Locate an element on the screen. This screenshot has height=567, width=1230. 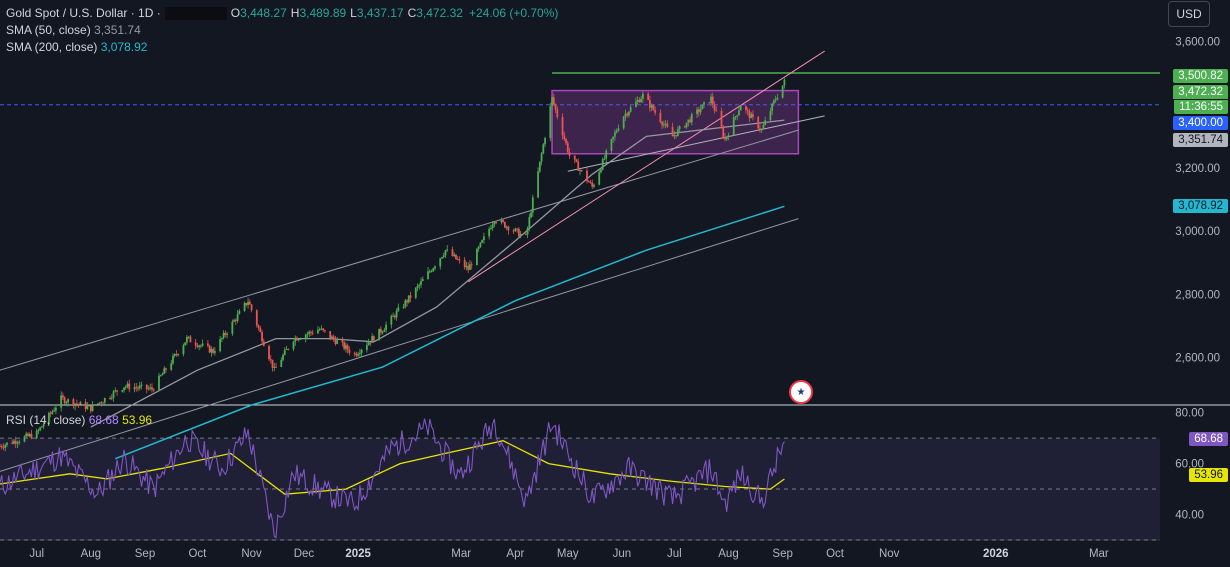
rsi-legend: RSI (14, close) 68.68 53.96 is located at coordinates (79, 420).